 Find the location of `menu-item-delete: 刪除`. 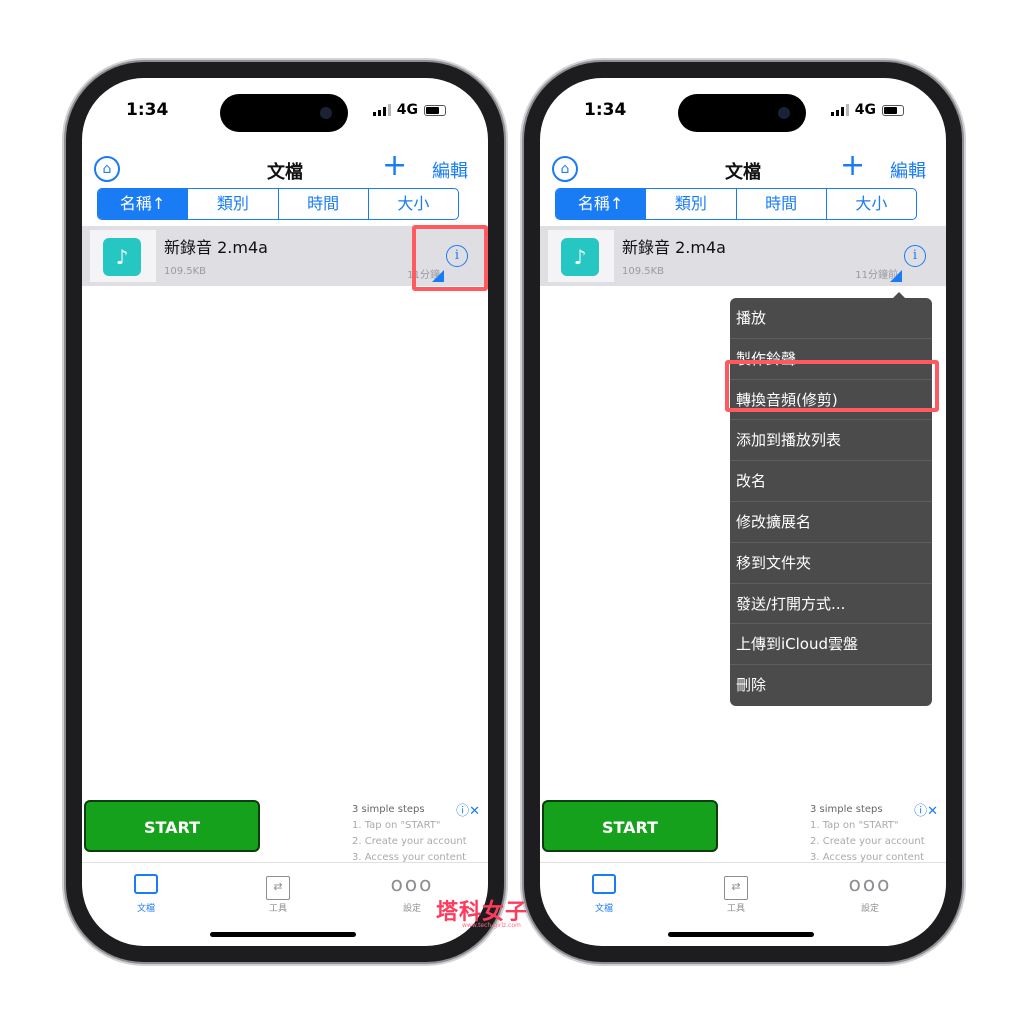

menu-item-delete: 刪除 is located at coordinates (831, 685).